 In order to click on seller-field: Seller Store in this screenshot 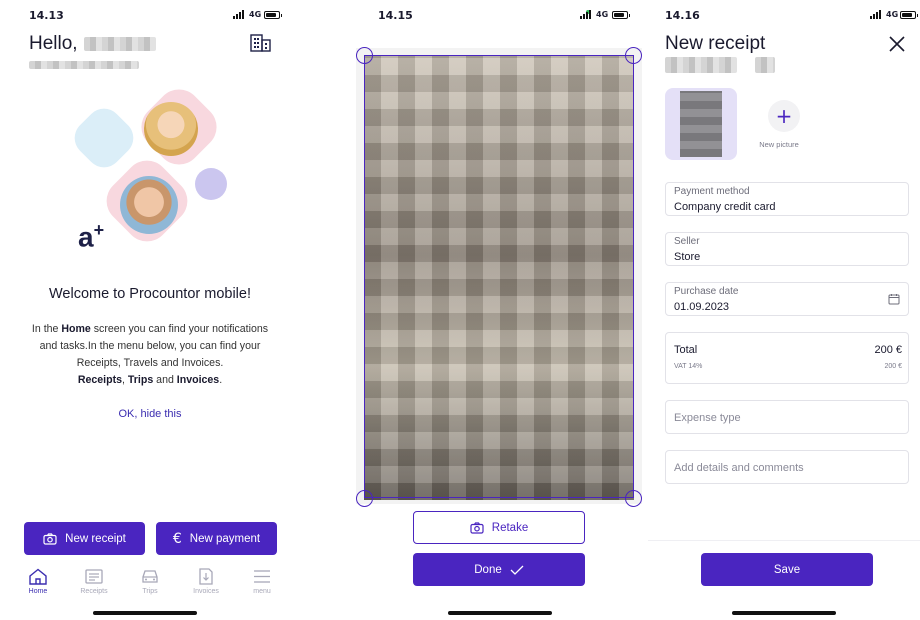, I will do `click(787, 249)`.